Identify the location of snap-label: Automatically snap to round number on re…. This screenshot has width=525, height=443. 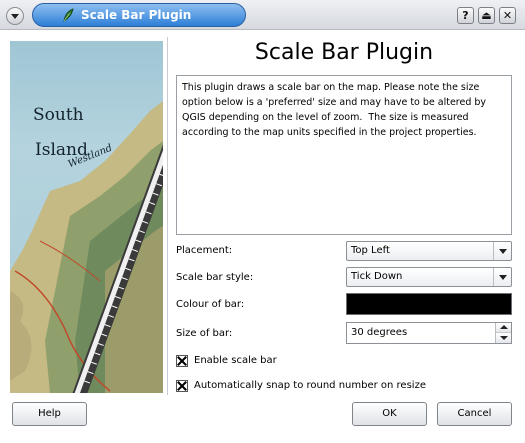
(310, 385).